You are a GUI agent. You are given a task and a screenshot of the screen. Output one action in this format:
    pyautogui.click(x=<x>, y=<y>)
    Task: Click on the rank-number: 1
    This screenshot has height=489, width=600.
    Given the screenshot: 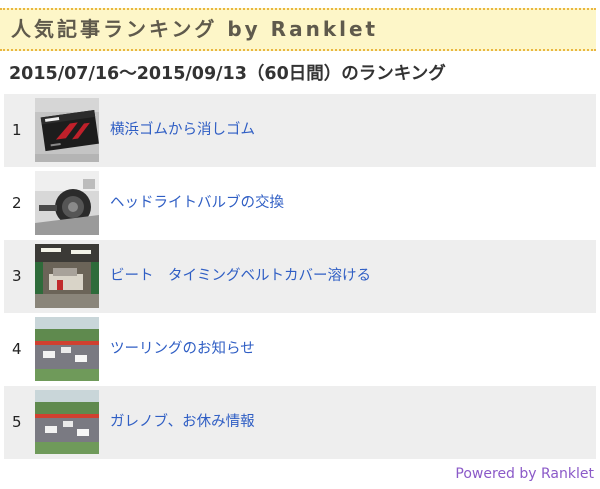 What is the action you would take?
    pyautogui.click(x=17, y=130)
    